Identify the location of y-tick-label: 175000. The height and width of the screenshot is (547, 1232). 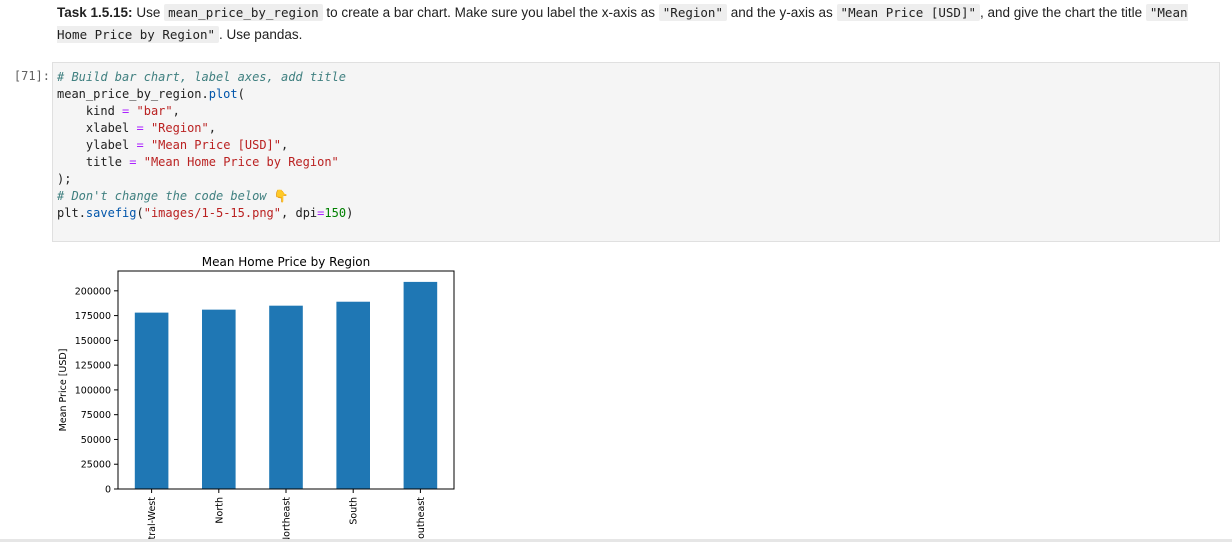
(93, 316).